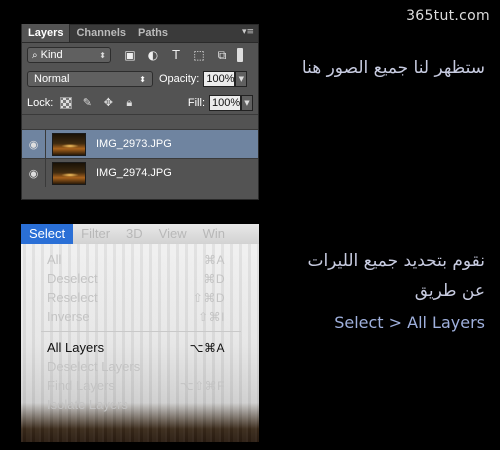 Image resolution: width=500 pixels, height=450 pixels. What do you see at coordinates (140, 316) in the screenshot?
I see `menu-item-inverse: Inverse ⇧⌘I` at bounding box center [140, 316].